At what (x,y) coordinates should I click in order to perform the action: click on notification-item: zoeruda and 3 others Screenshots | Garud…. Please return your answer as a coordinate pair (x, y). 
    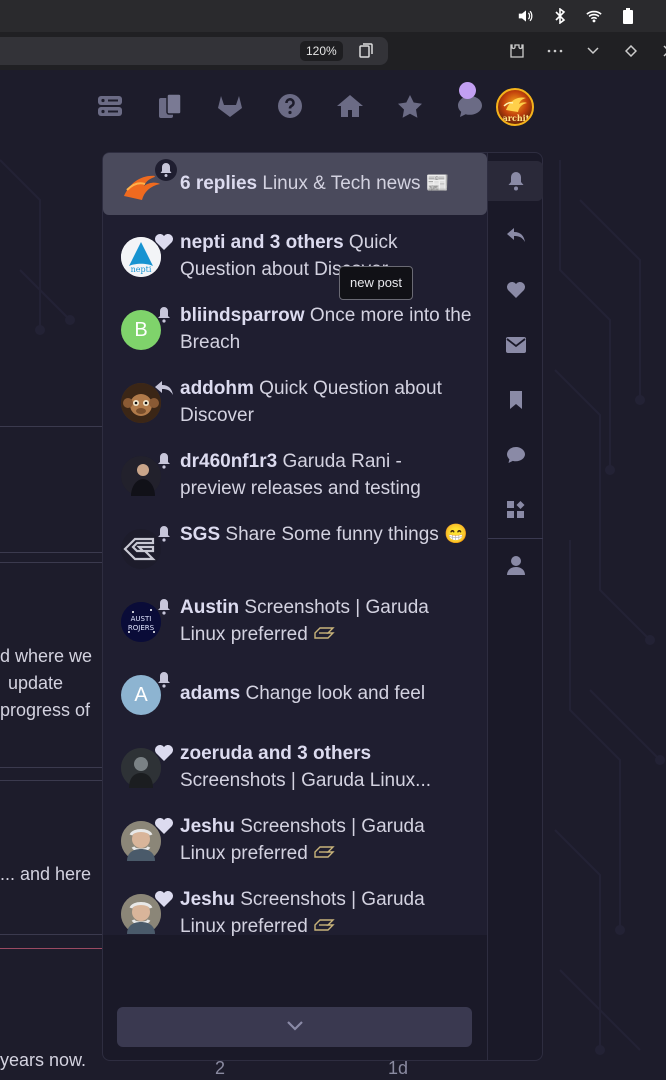
    Looking at the image, I should click on (295, 776).